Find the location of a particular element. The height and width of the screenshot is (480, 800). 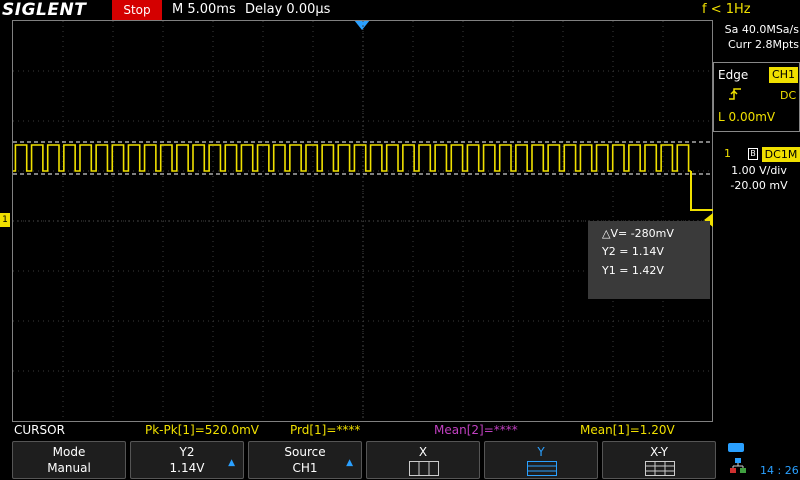

run-stop-indicator: Stop is located at coordinates (137, 10).